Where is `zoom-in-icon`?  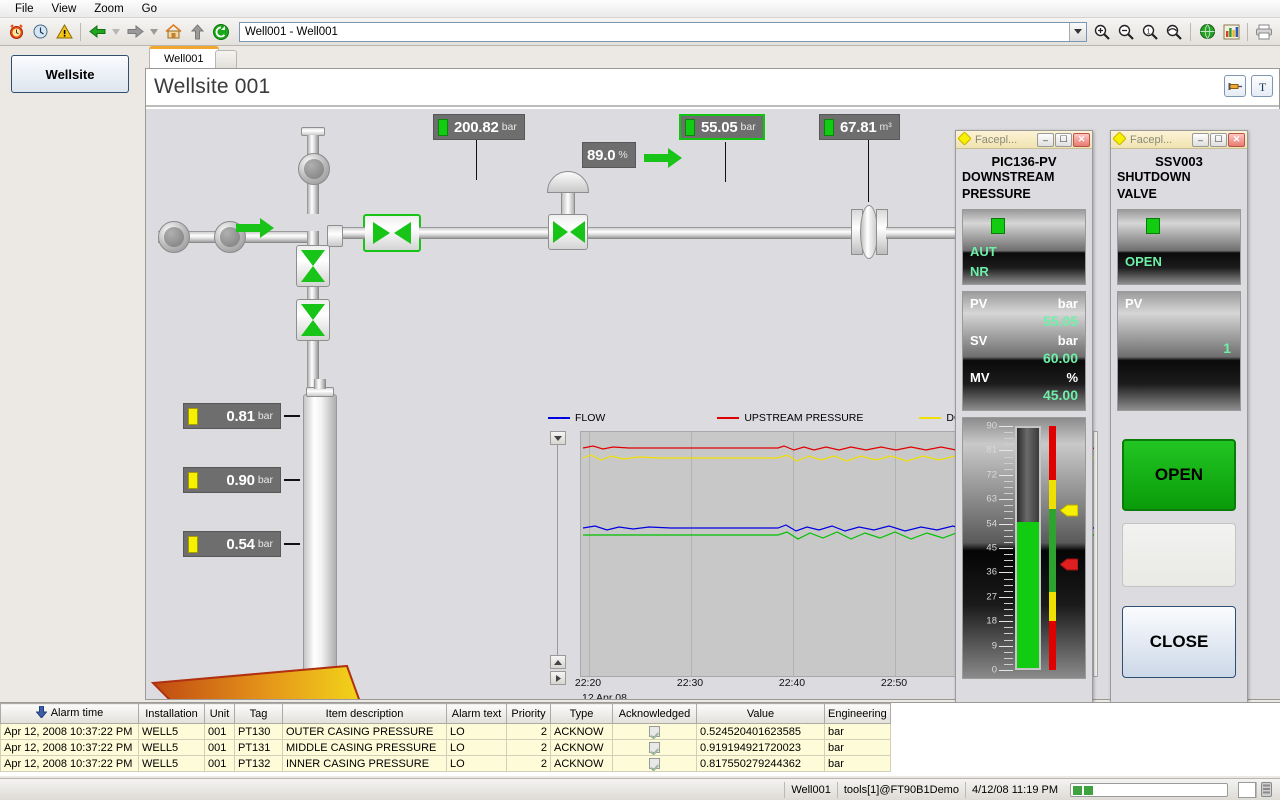
zoom-in-icon is located at coordinates (1102, 32).